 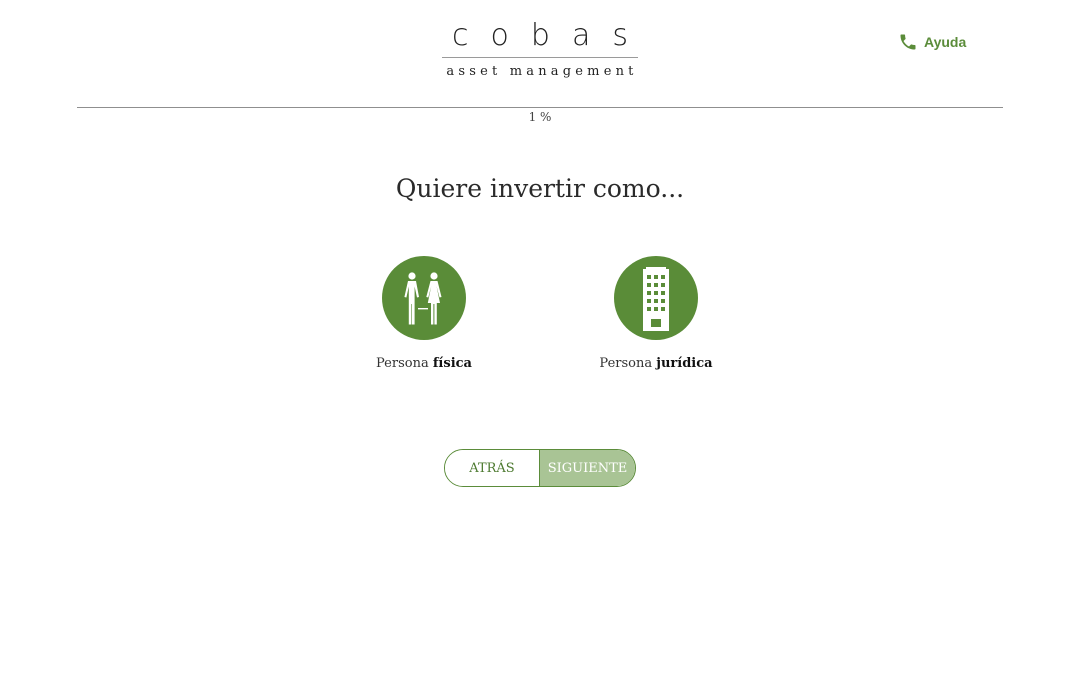 I want to click on phone-icon, so click(x=908, y=42).